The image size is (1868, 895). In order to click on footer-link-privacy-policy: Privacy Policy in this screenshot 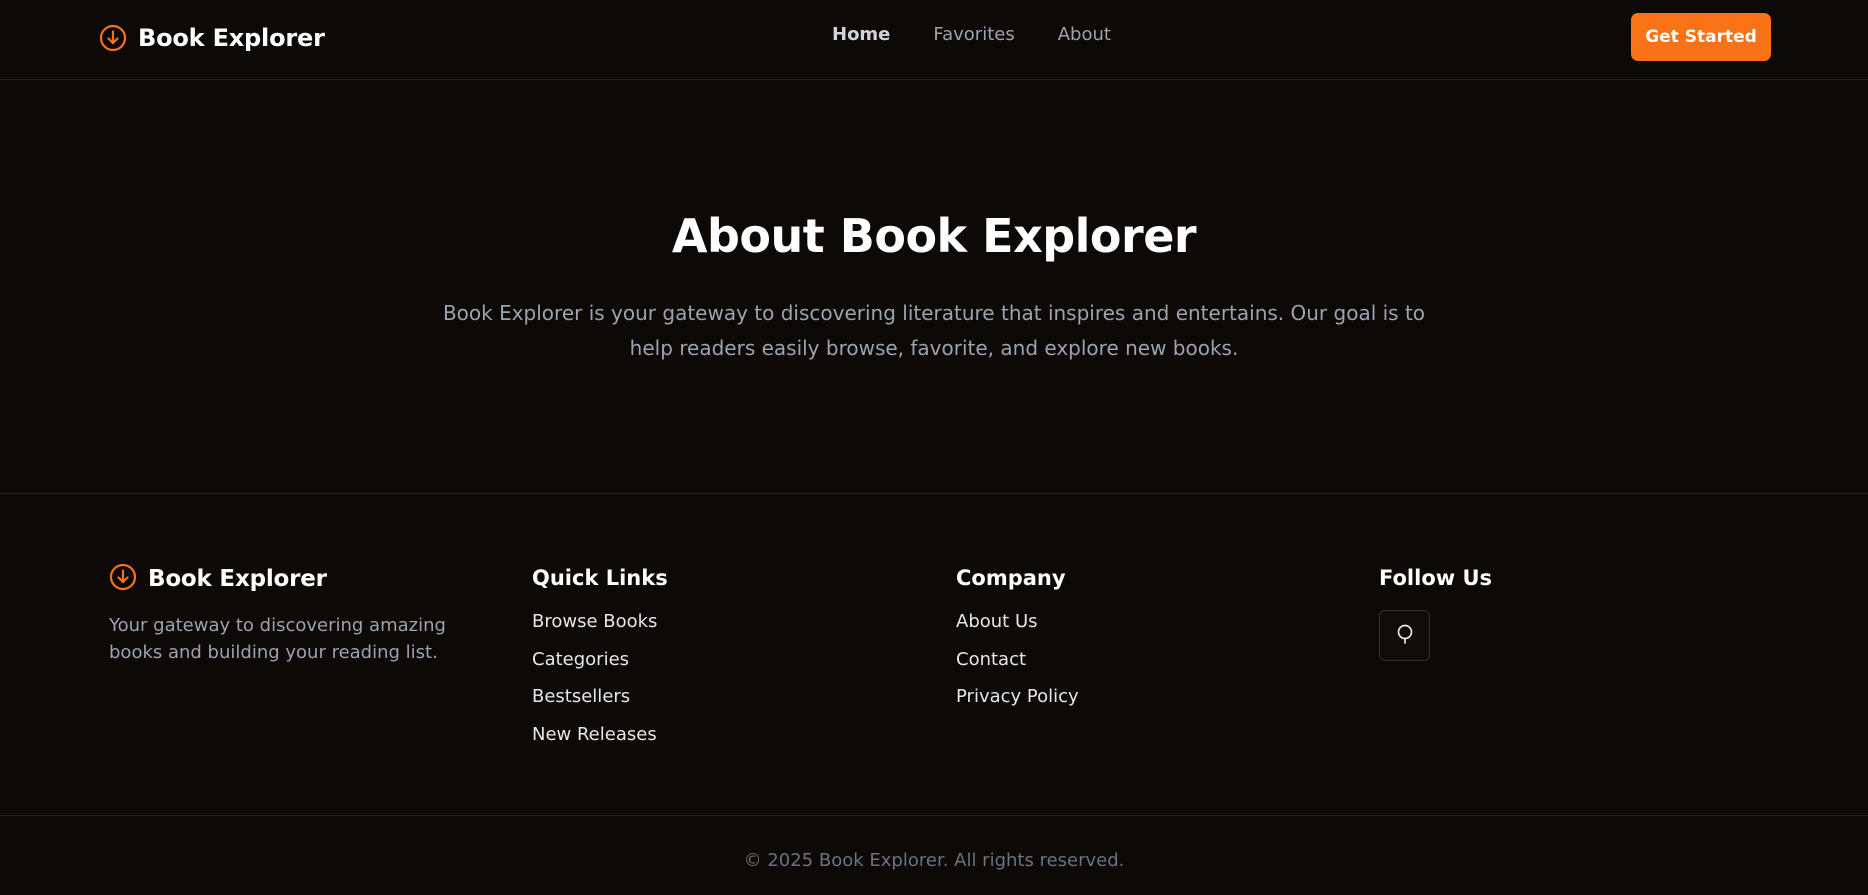, I will do `click(1017, 704)`.